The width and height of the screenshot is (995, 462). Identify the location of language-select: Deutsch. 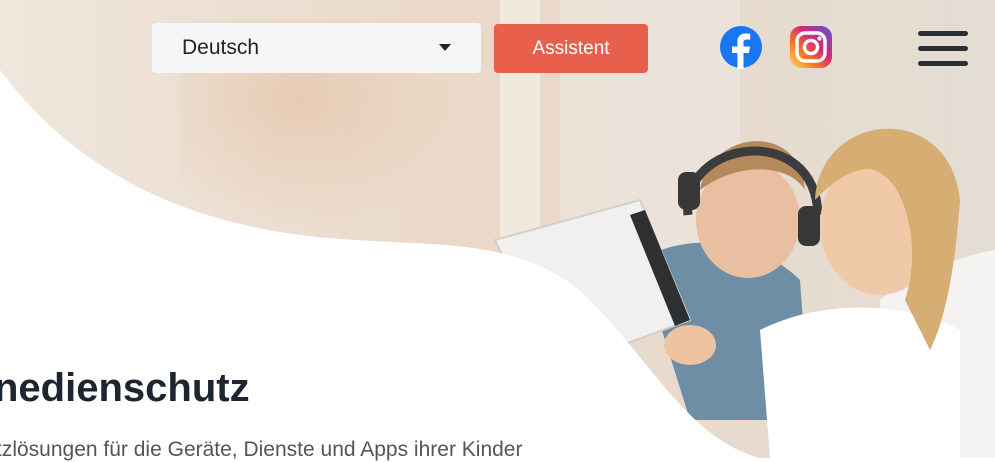
(316, 48).